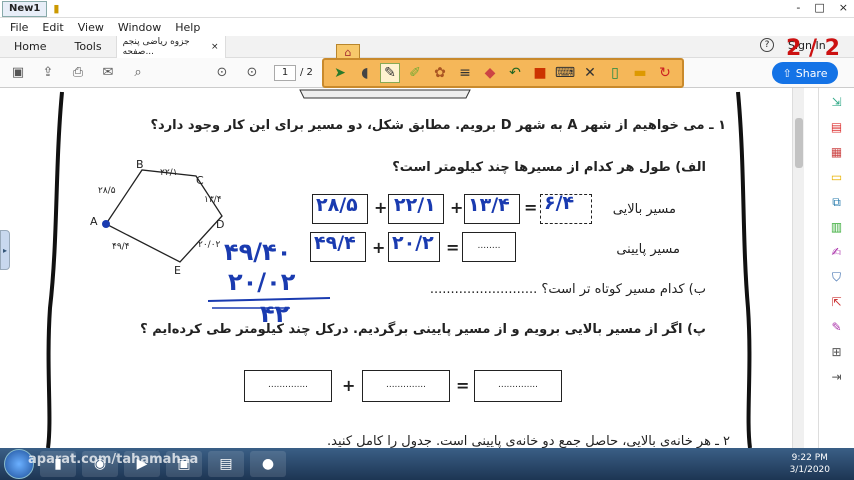  Describe the element at coordinates (836, 268) in the screenshot. I see `right-tools-panel: ⇲ ▤ ▦ ▭ ⧉ ▥ ✍ ⛉ ⇱ ✎ ⊞ ⇥` at that location.